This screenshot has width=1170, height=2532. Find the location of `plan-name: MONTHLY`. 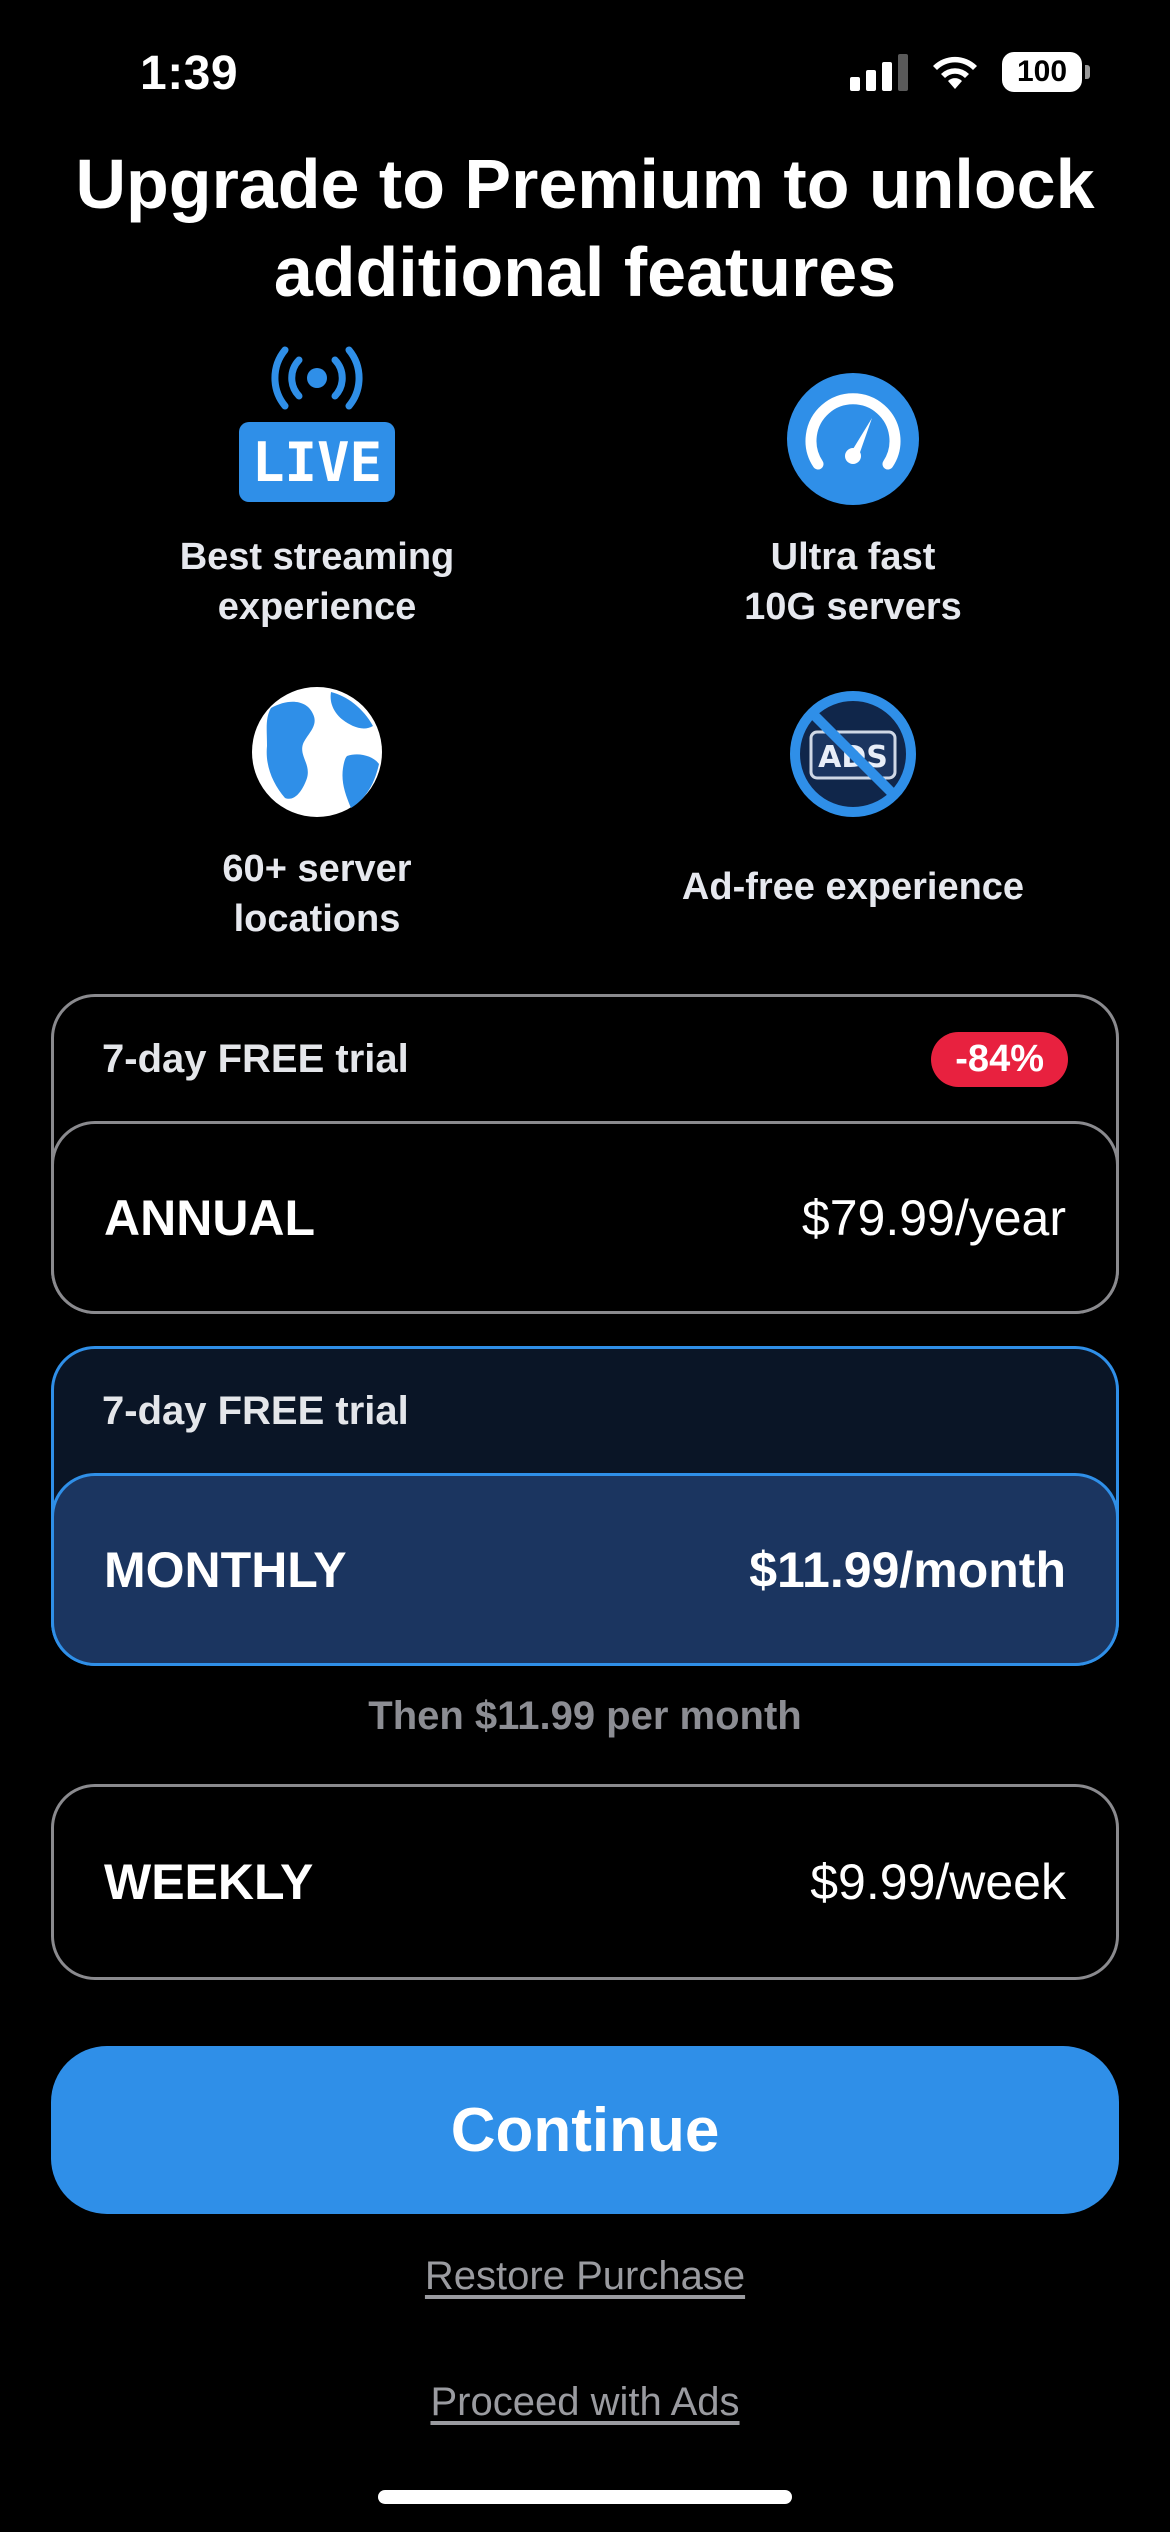

plan-name: MONTHLY is located at coordinates (225, 1569).